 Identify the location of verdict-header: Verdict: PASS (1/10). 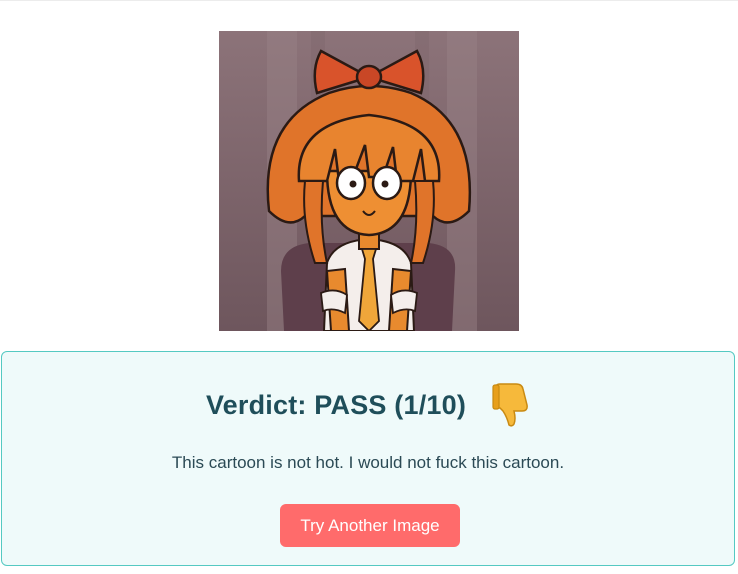
(368, 405).